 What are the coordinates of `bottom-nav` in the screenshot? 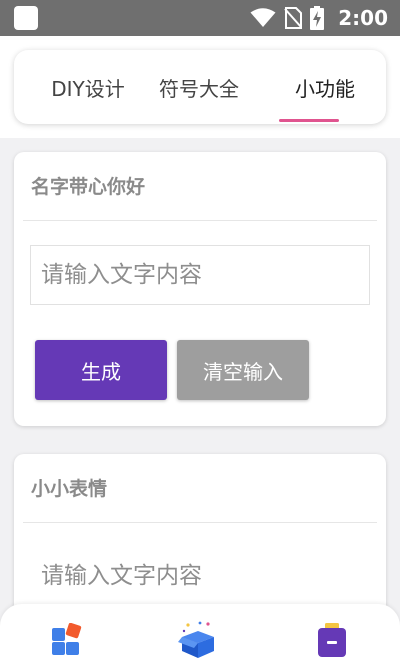 It's located at (200, 632).